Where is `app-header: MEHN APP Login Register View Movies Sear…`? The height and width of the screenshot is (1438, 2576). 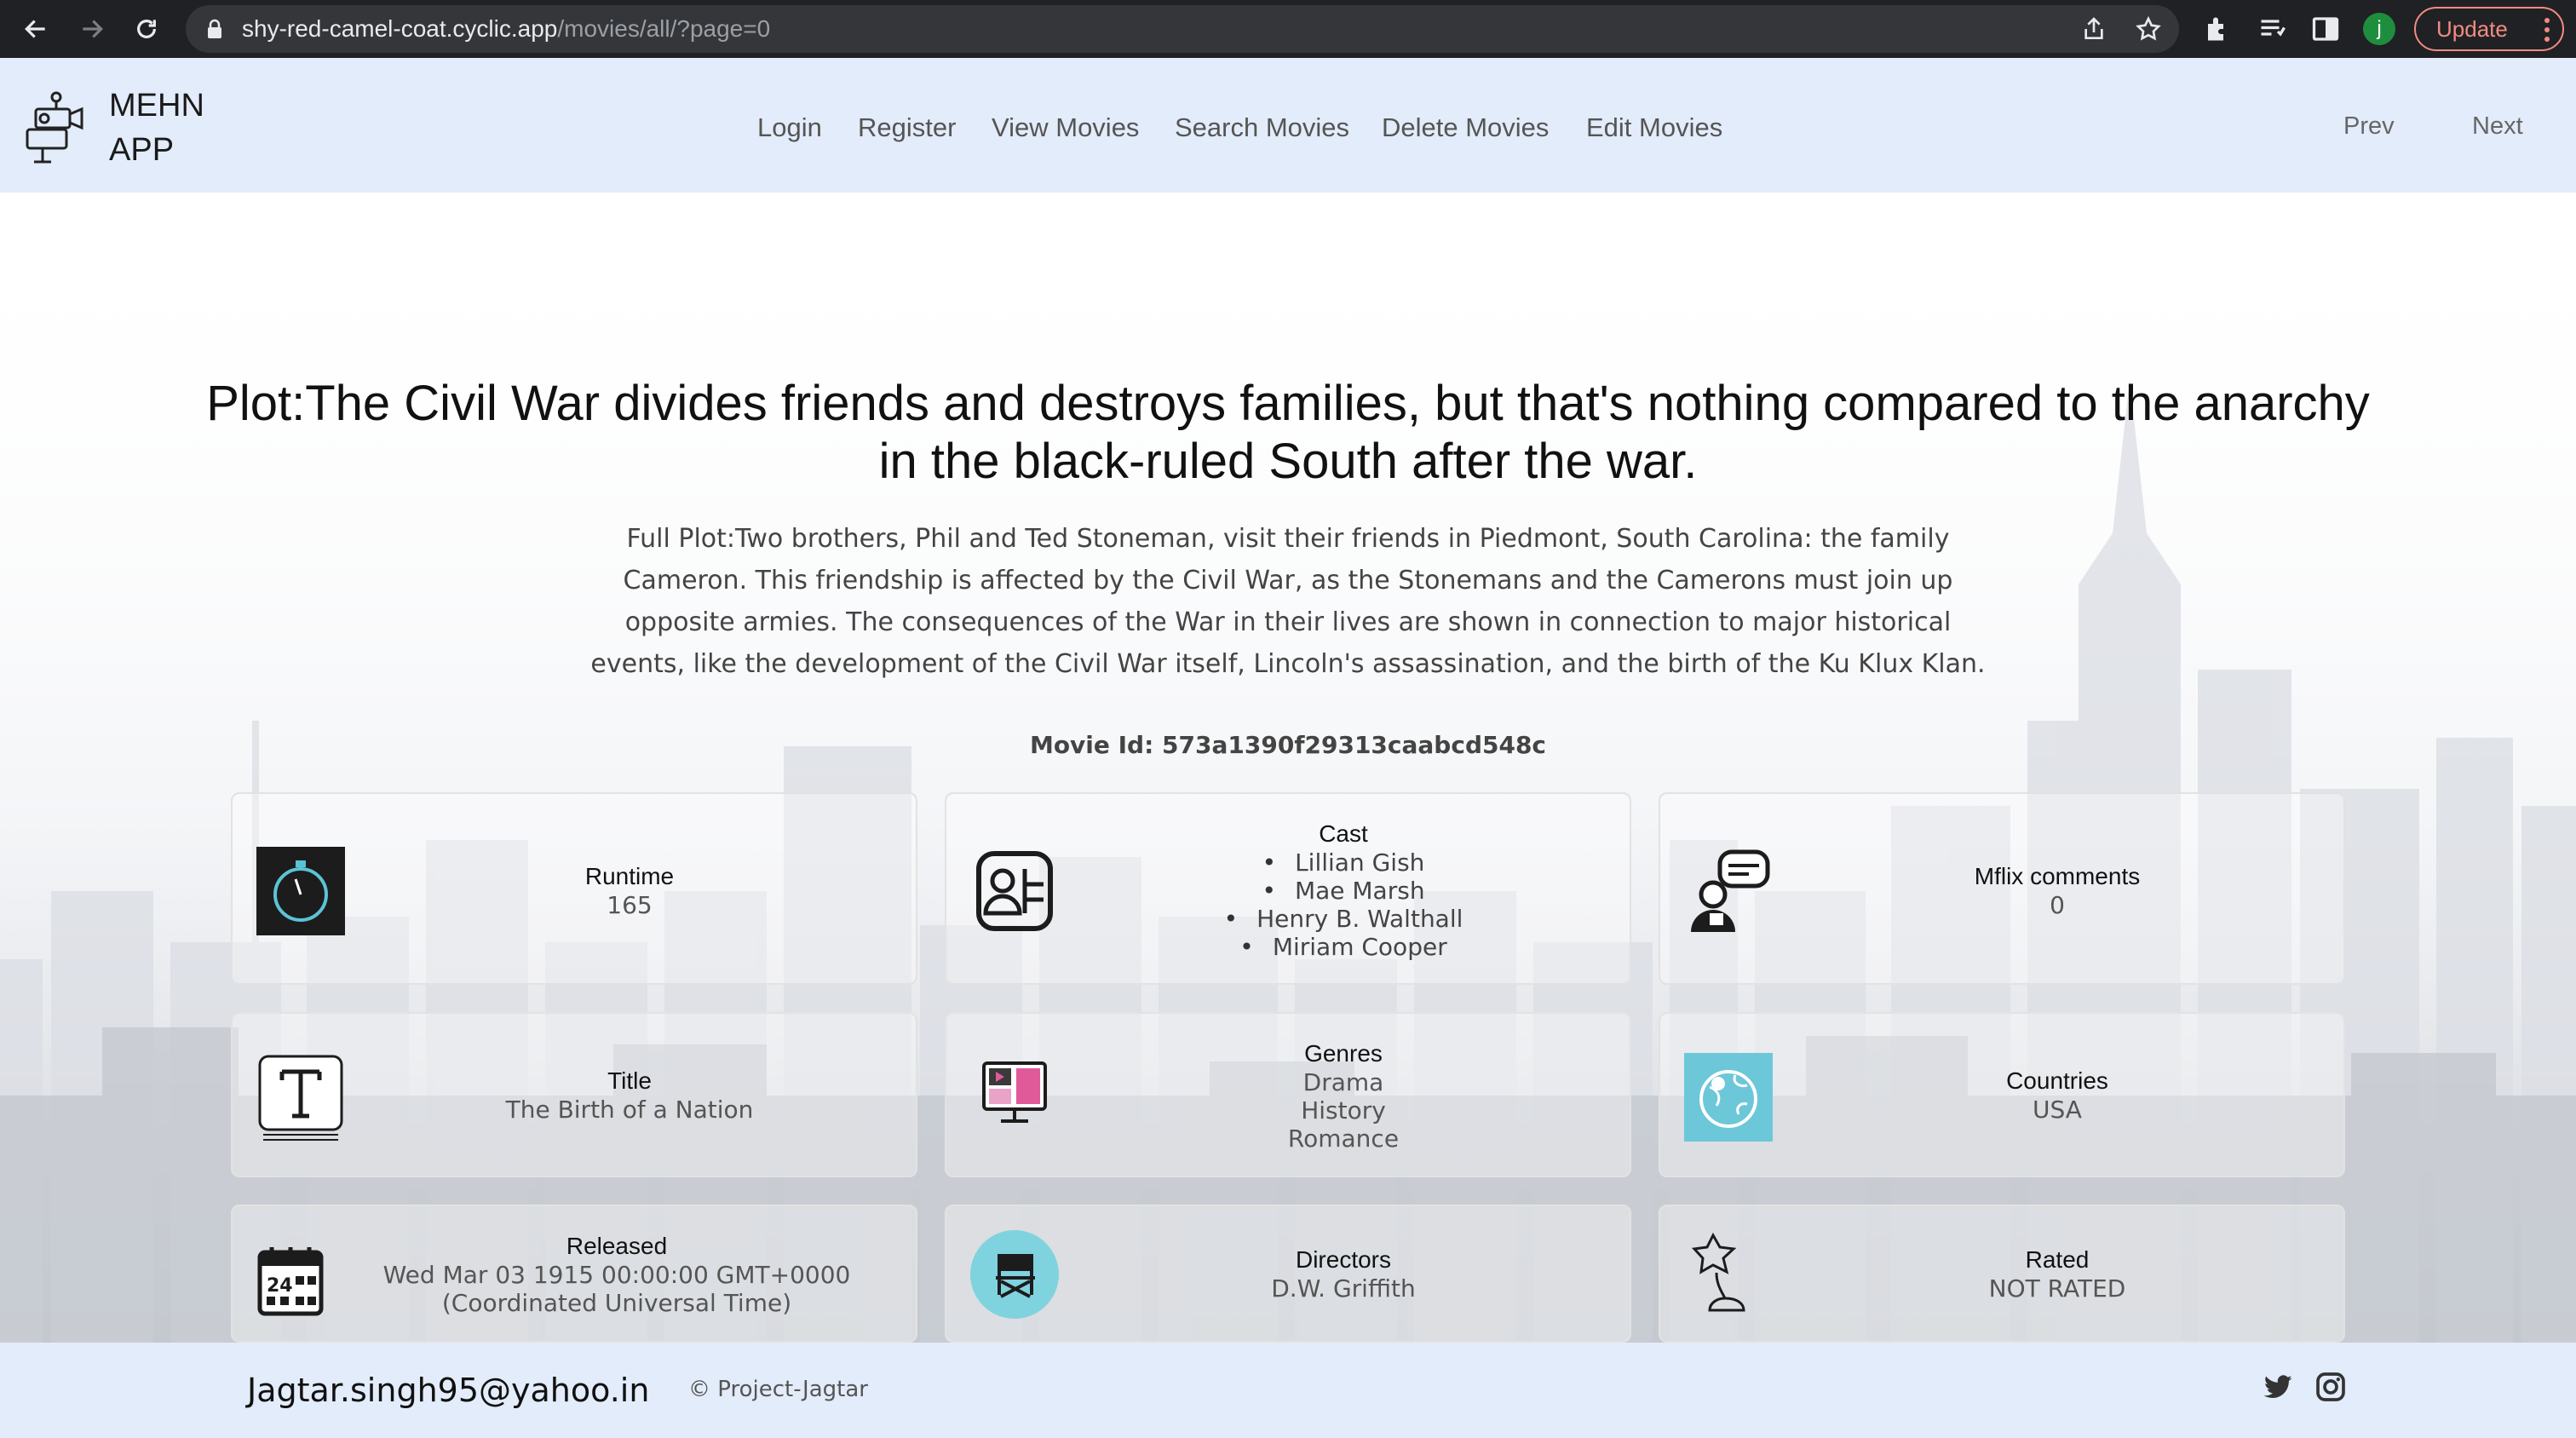
app-header: MEHN APP Login Register View Movies Sear… is located at coordinates (1288, 126).